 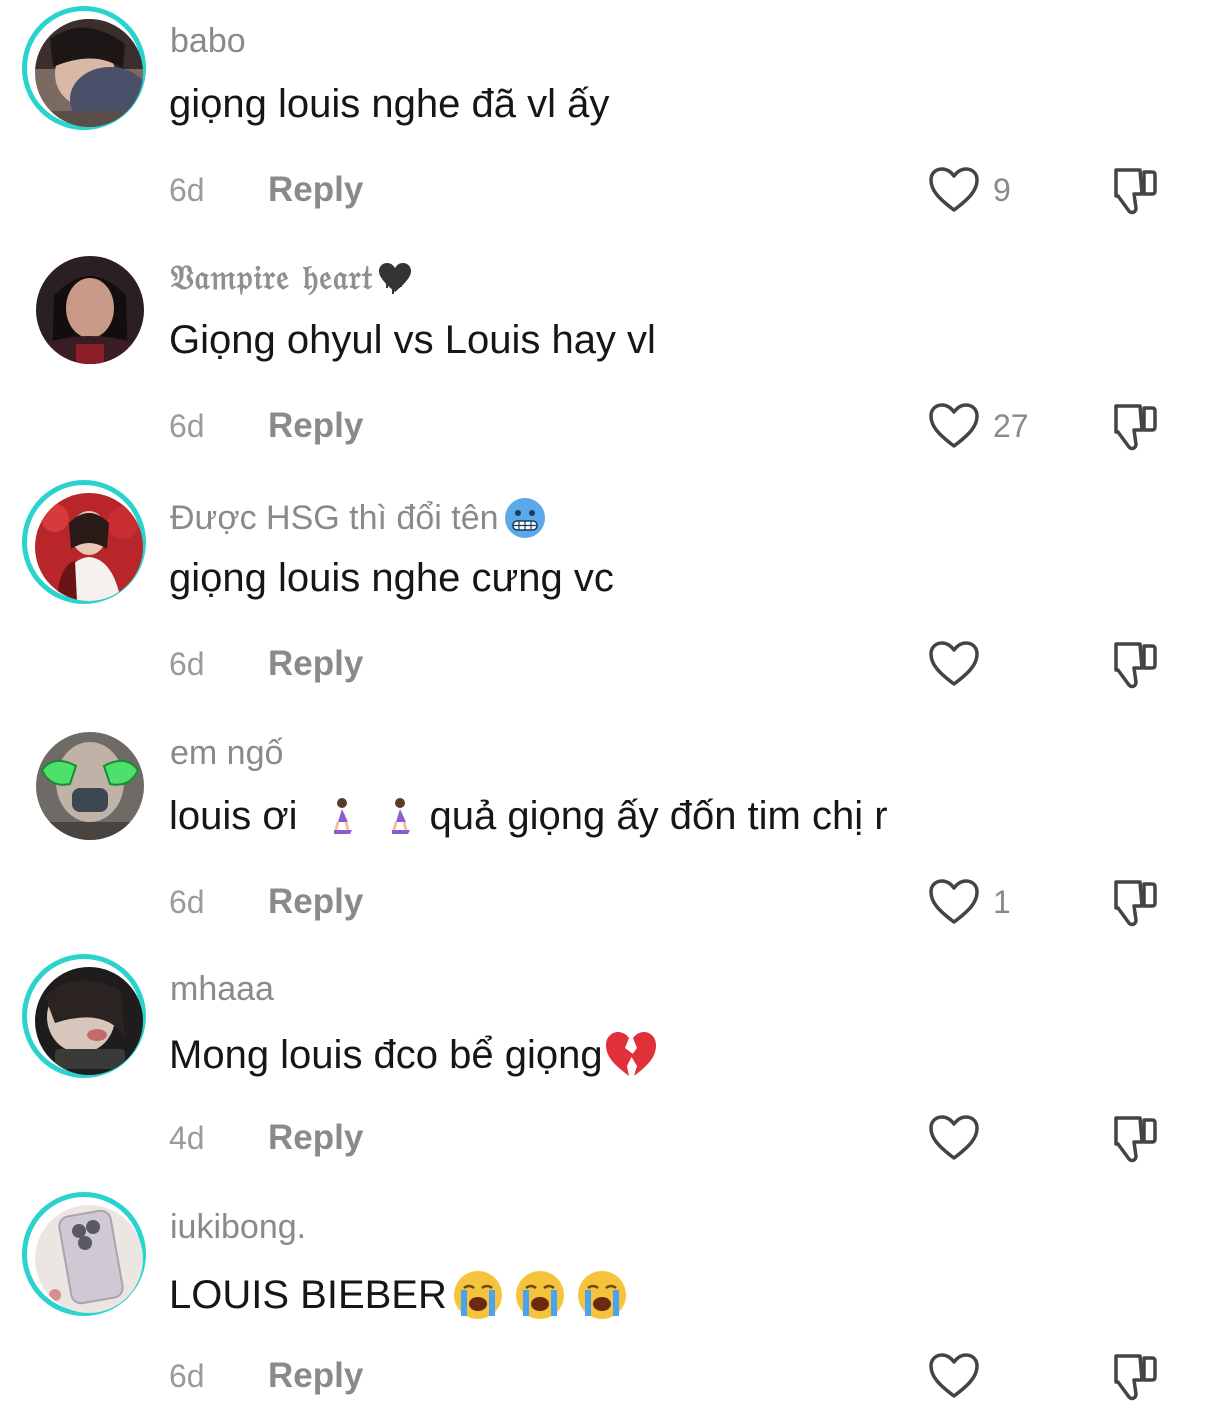 I want to click on username-text: 𝔙𝔞𝔪𝔭𝔦𝔯𝔢 𝔥𝔢𝔞𝔯𝔱, so click(x=272, y=278).